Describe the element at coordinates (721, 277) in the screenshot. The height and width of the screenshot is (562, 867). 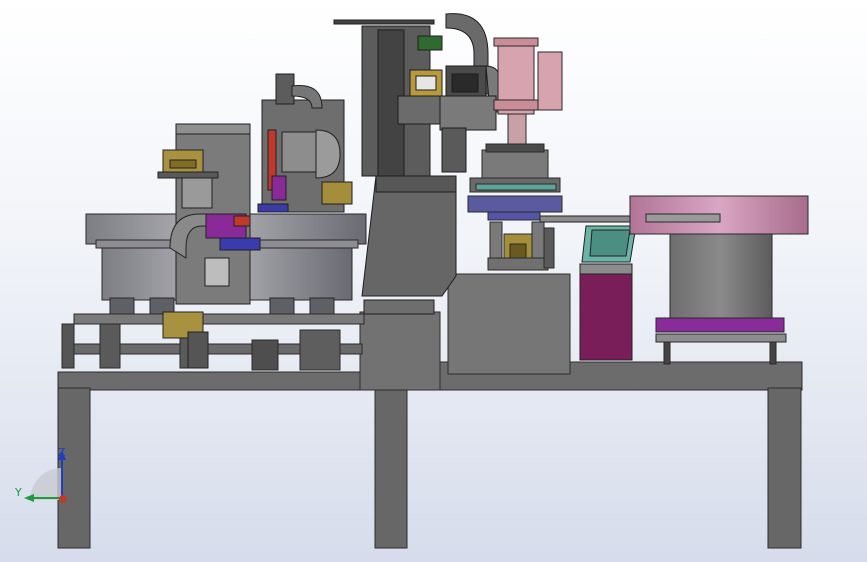
I see `right-bowl-body` at that location.